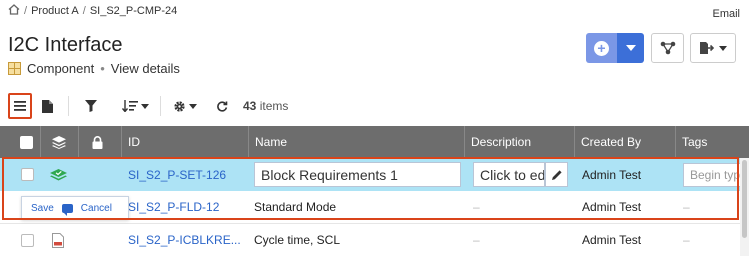 This screenshot has width=749, height=256. Describe the element at coordinates (129, 106) in the screenshot. I see `sort-icon` at that location.